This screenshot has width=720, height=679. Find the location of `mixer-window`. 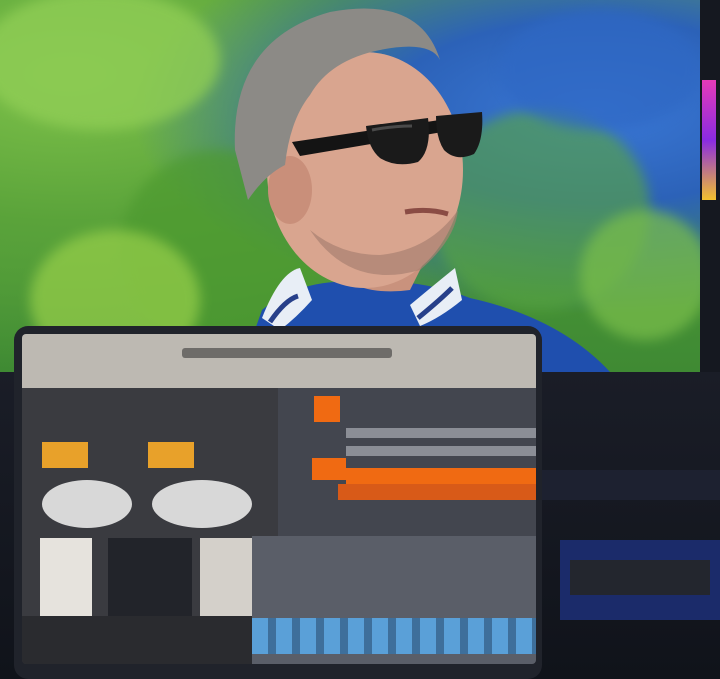

mixer-window is located at coordinates (394, 600).